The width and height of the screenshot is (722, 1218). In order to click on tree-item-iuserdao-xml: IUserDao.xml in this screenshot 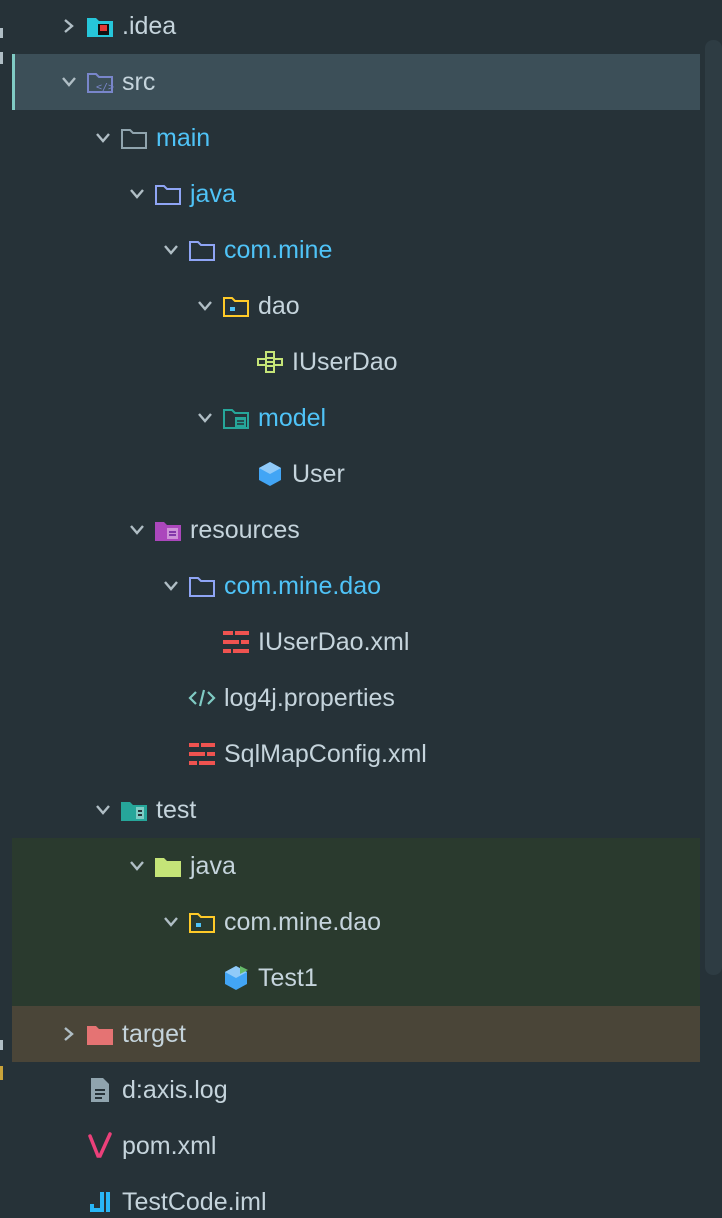, I will do `click(356, 642)`.